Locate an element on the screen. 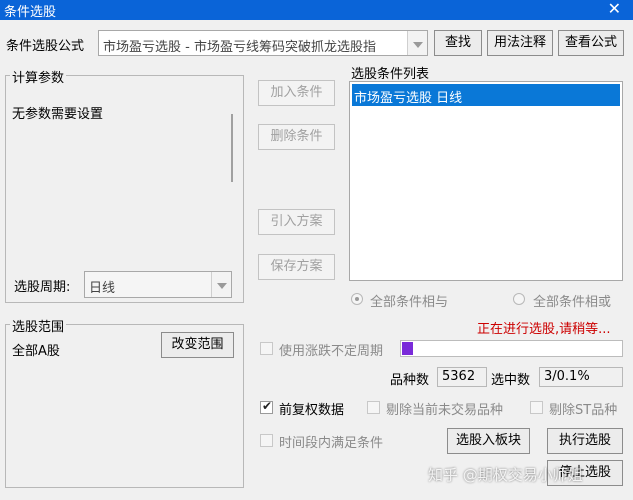  period-label: 选股周期: is located at coordinates (42, 287).